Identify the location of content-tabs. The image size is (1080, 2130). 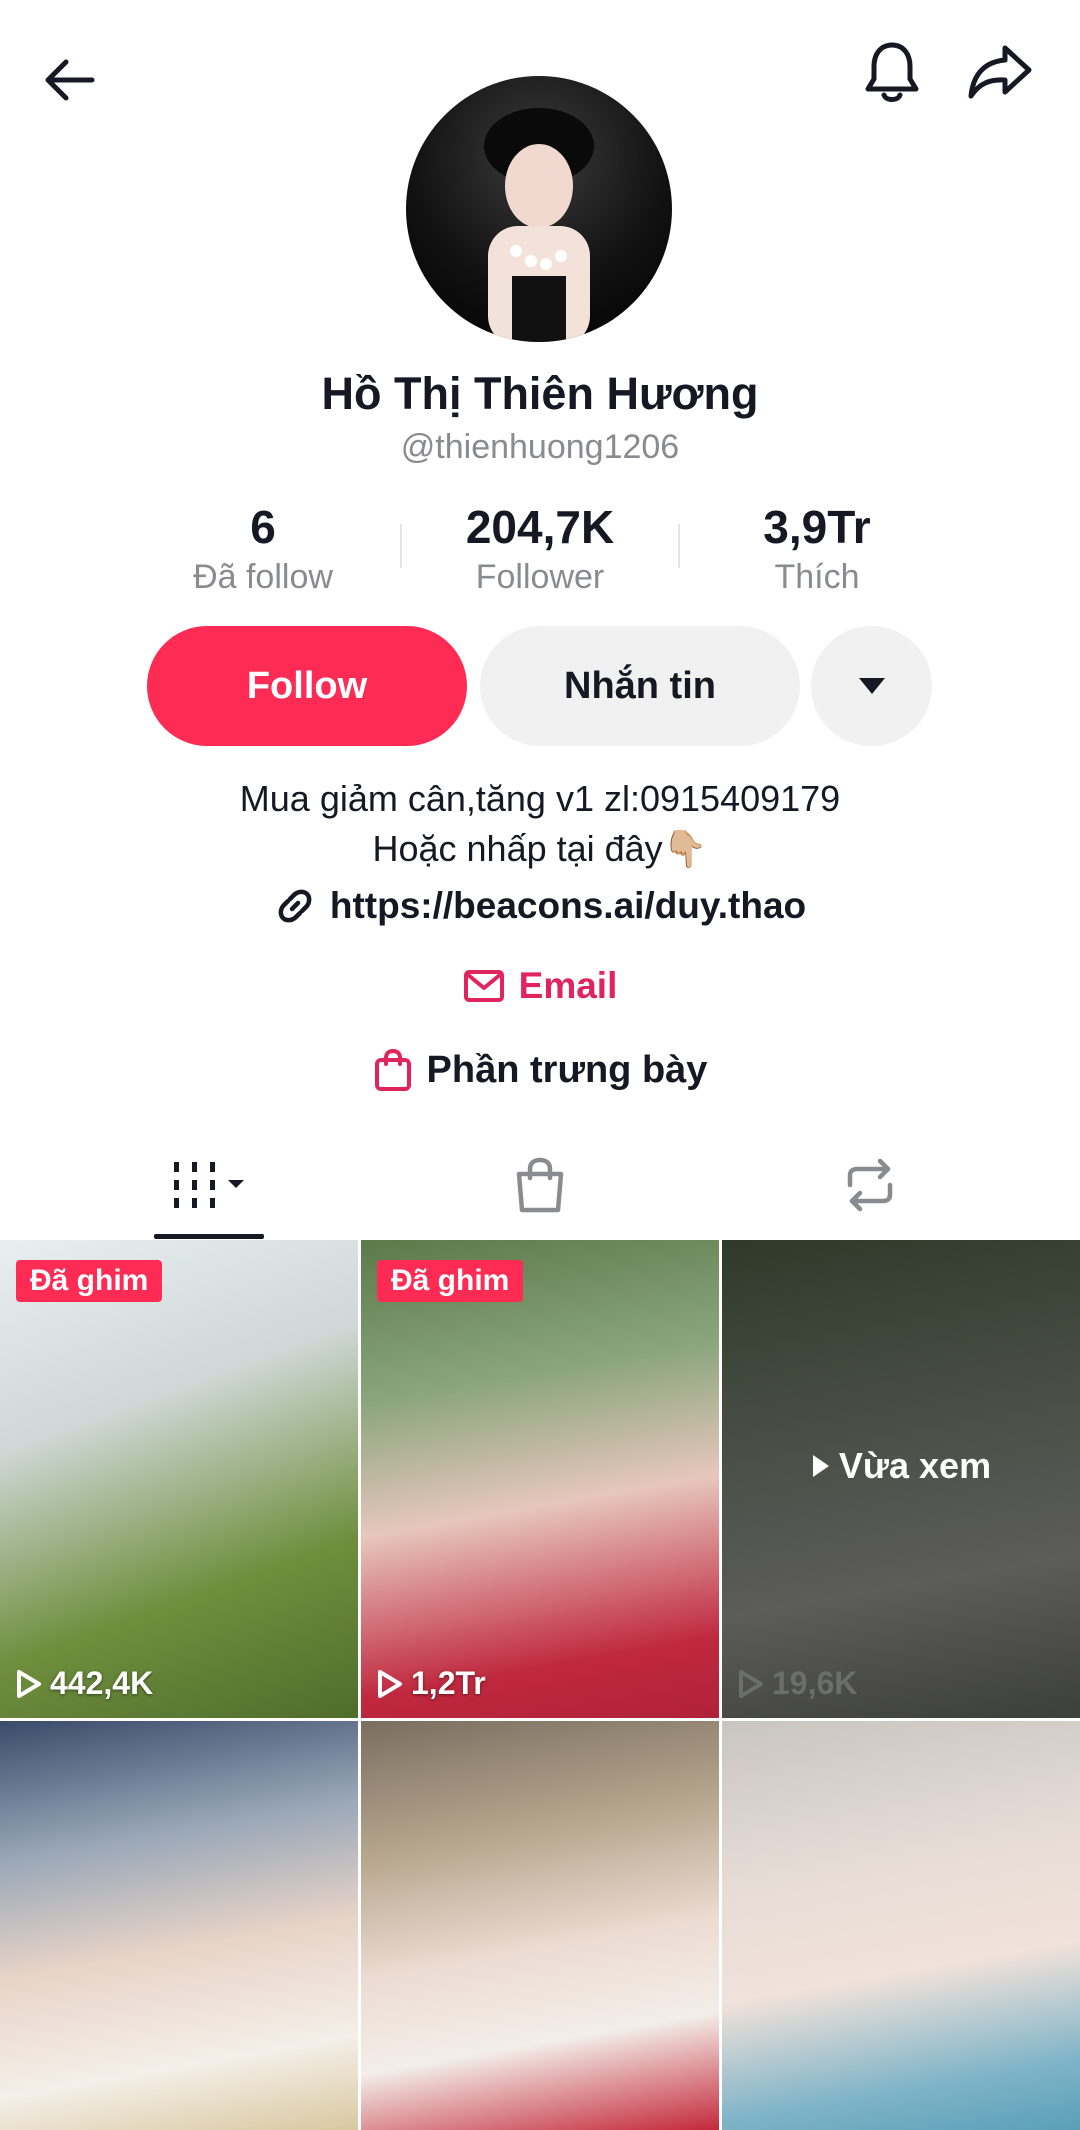
(540, 1185).